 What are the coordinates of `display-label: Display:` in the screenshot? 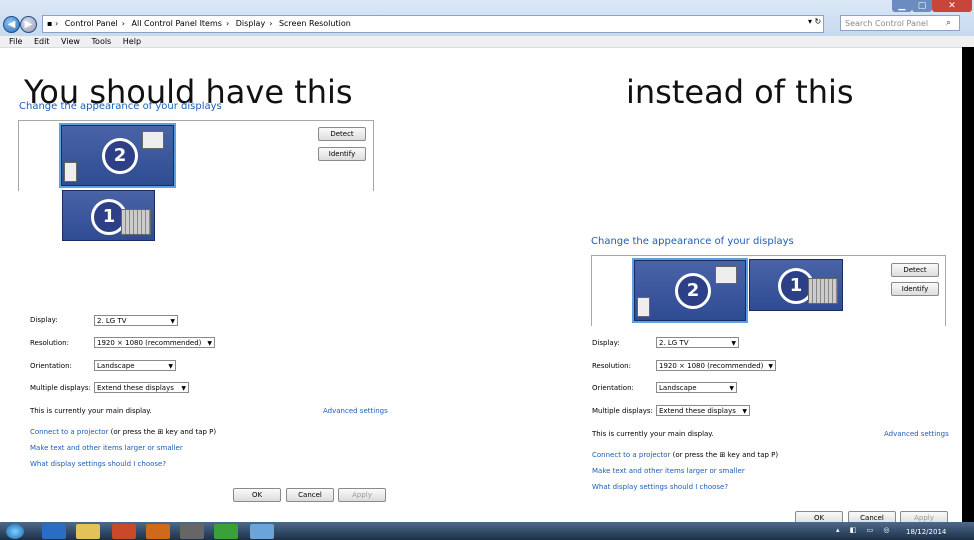 It's located at (606, 343).